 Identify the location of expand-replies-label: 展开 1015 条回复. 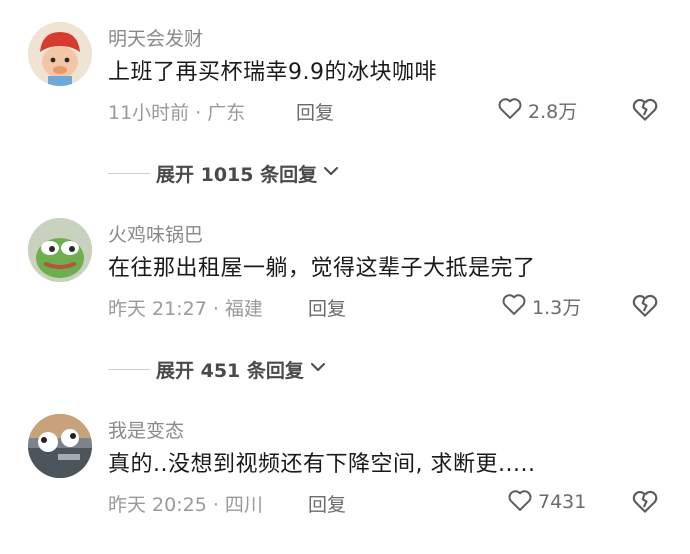
(237, 174).